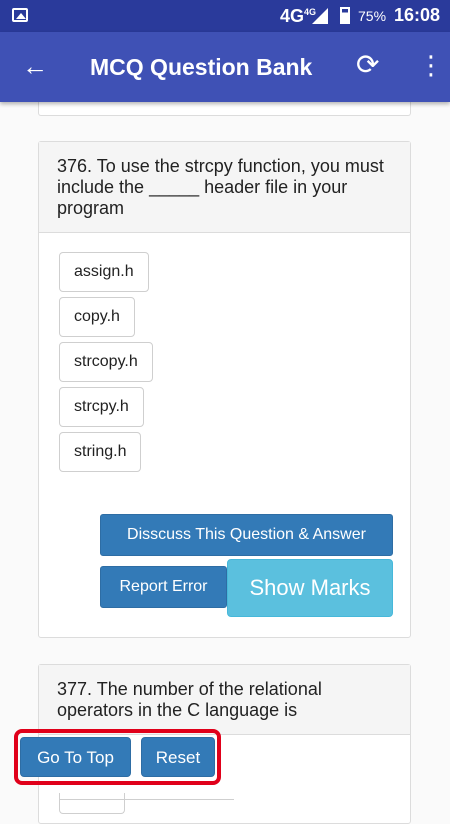 Image resolution: width=450 pixels, height=824 pixels. I want to click on page-title: MCQ Question Bank, so click(201, 67).